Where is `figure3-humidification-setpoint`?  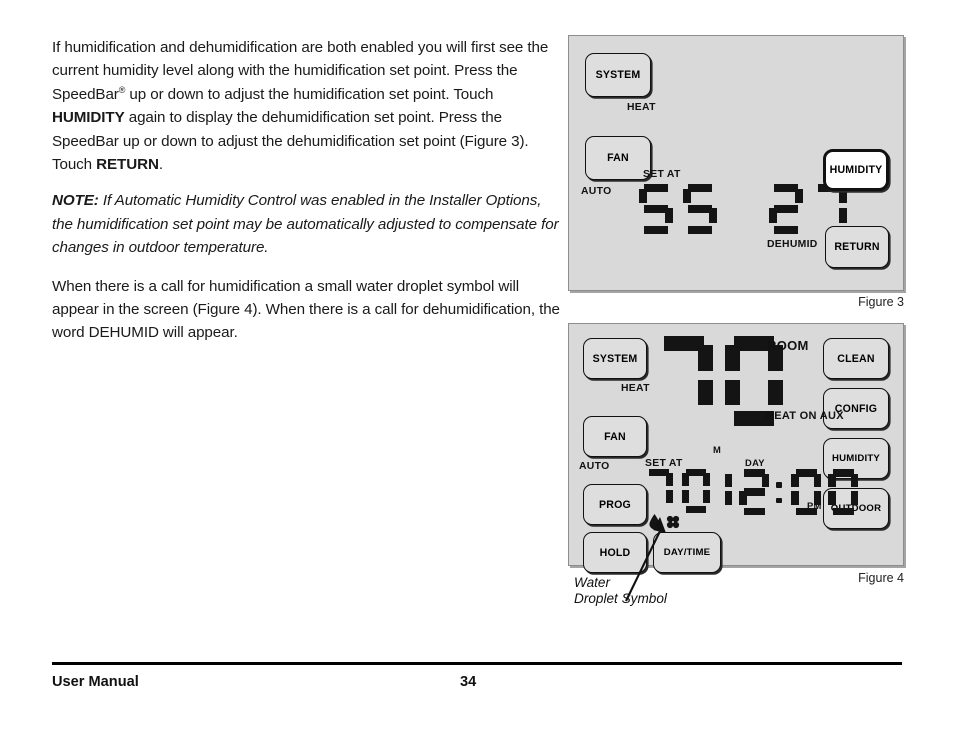 figure3-humidification-setpoint is located at coordinates (678, 209).